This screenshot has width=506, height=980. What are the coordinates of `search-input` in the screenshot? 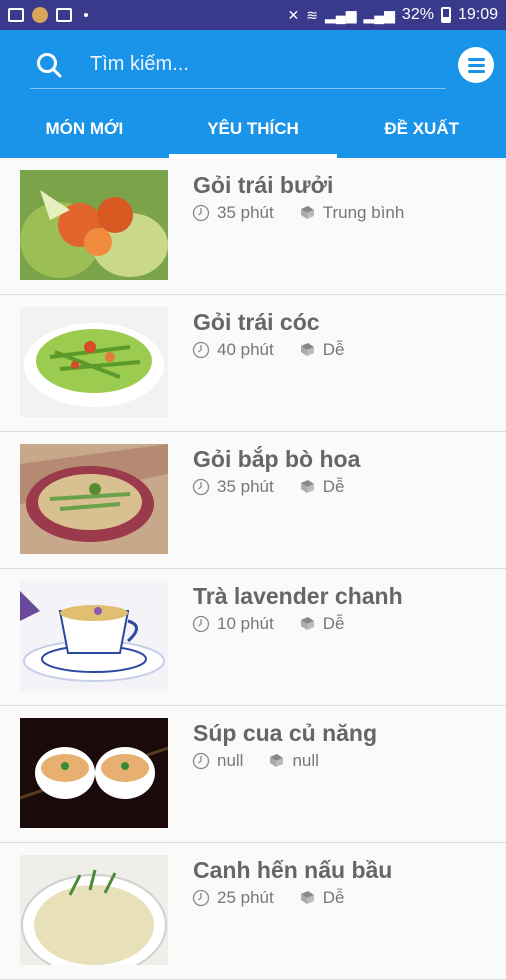 It's located at (255, 64).